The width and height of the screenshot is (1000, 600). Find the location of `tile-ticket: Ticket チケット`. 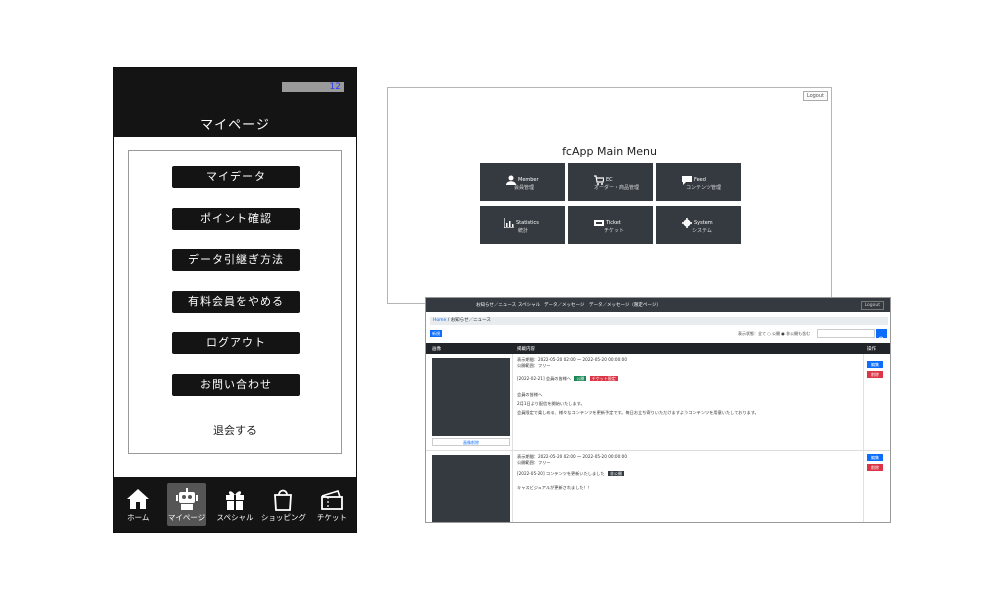

tile-ticket: Ticket チケット is located at coordinates (610, 225).